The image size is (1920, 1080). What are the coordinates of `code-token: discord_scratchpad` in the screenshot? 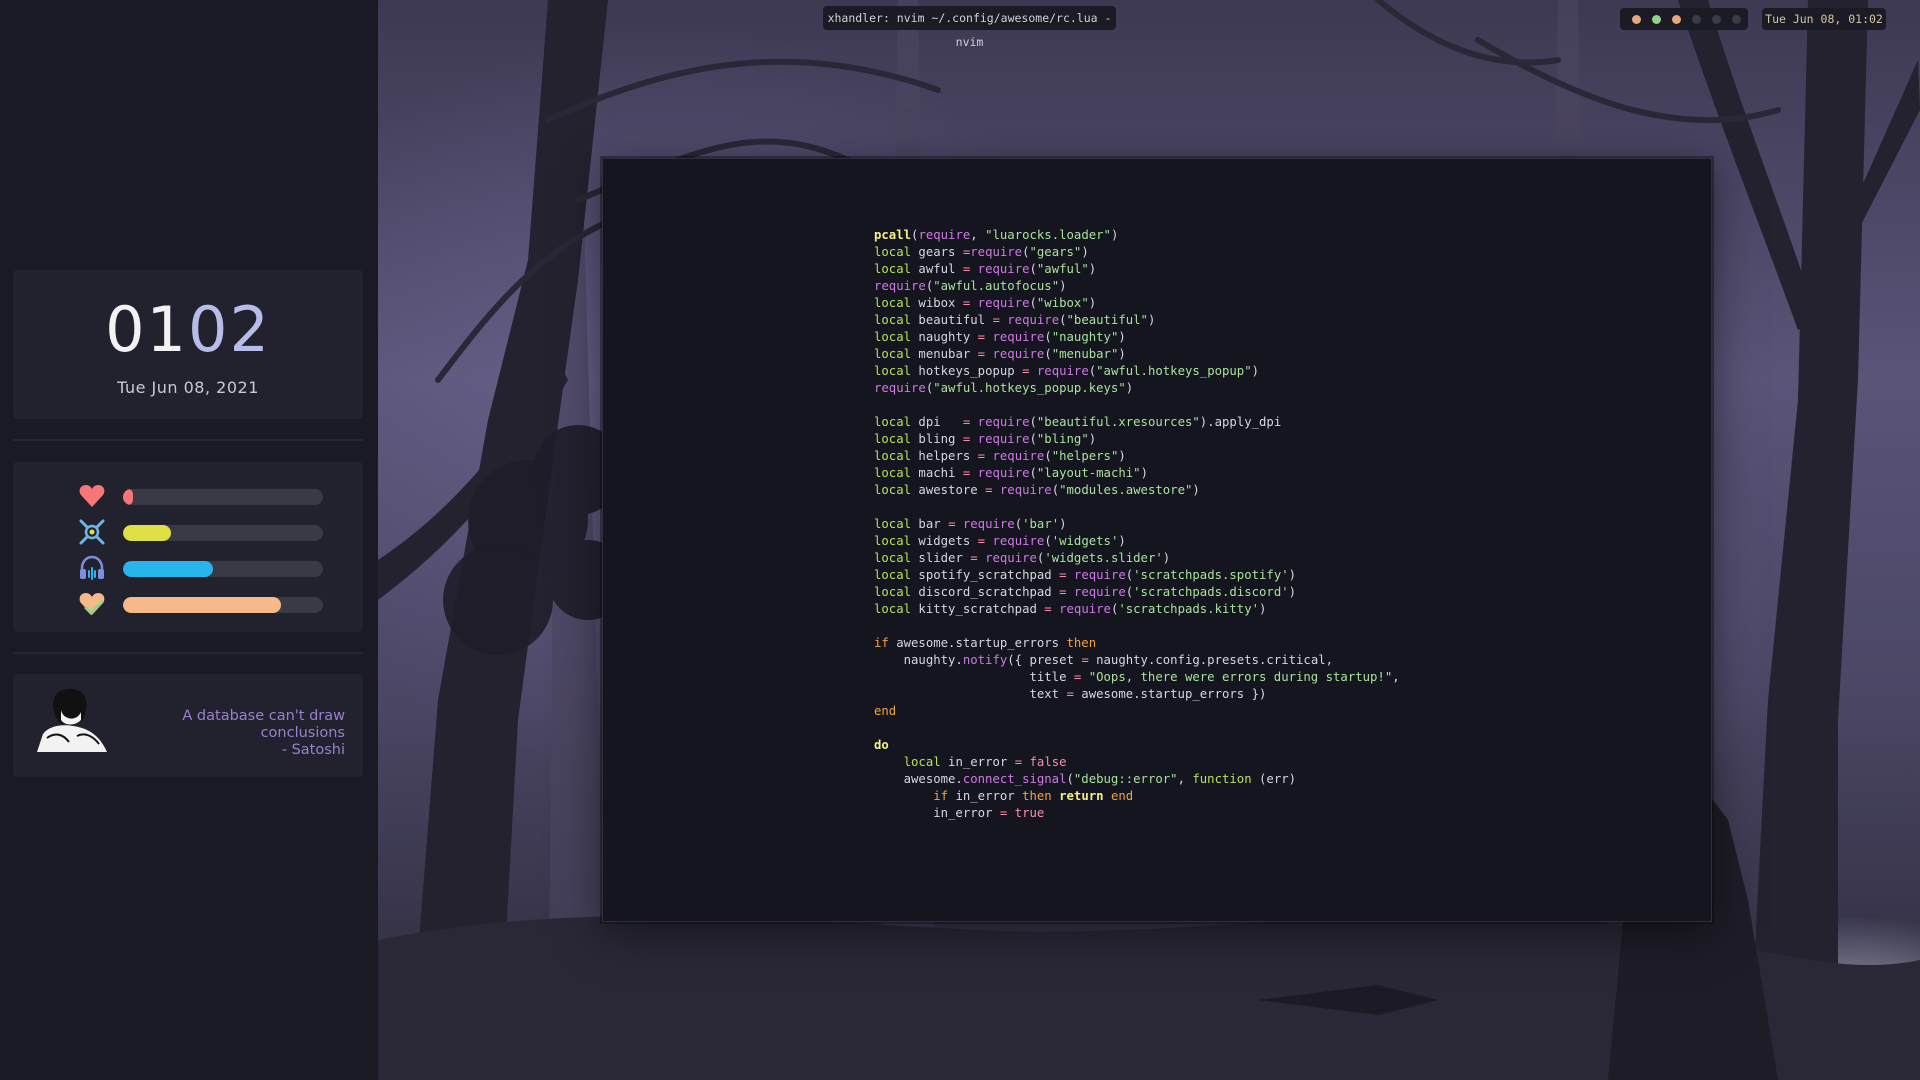 It's located at (985, 592).